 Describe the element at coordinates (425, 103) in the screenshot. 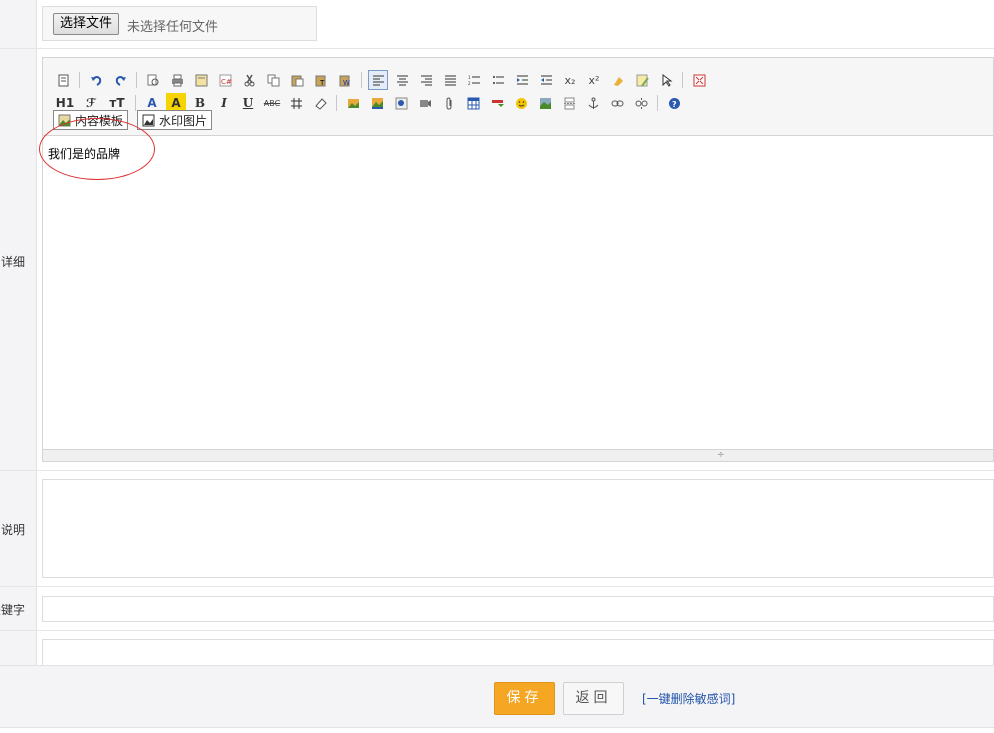

I see `media-icon` at that location.